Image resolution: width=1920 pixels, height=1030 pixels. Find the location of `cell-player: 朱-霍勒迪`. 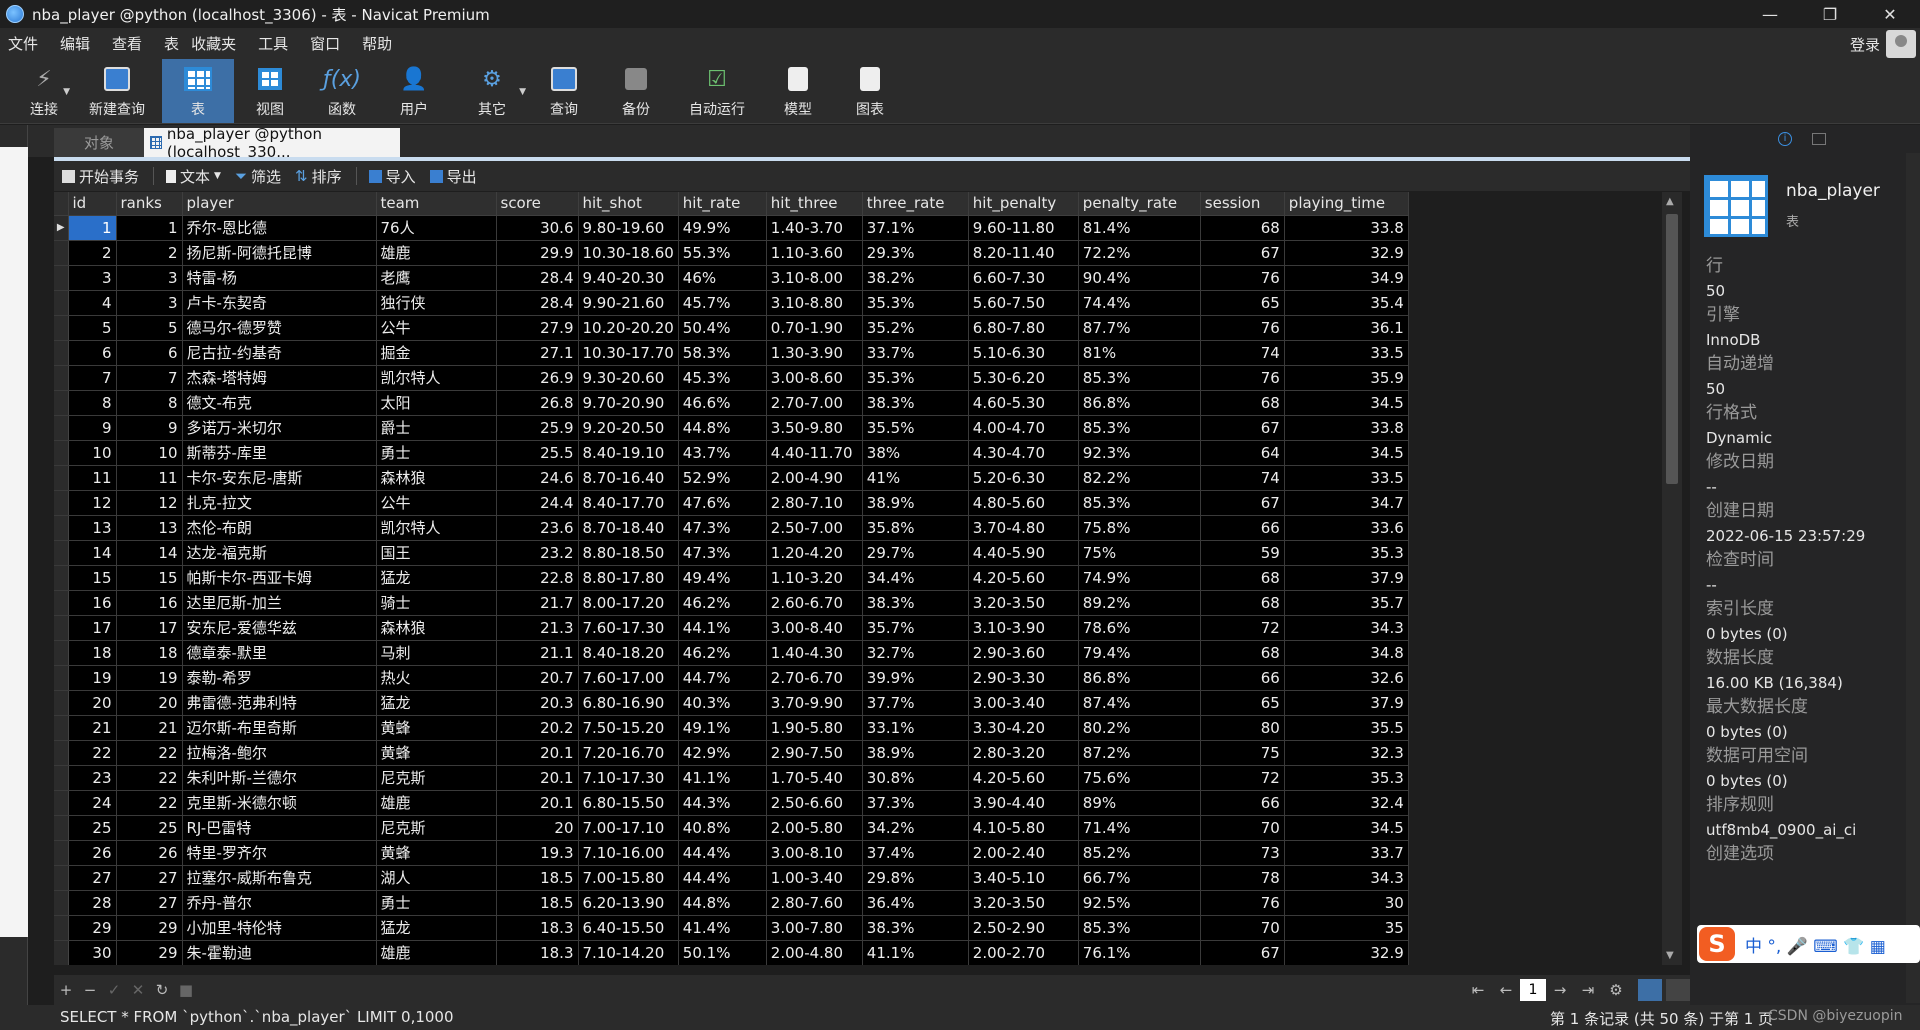

cell-player: 朱-霍勒迪 is located at coordinates (279, 952).